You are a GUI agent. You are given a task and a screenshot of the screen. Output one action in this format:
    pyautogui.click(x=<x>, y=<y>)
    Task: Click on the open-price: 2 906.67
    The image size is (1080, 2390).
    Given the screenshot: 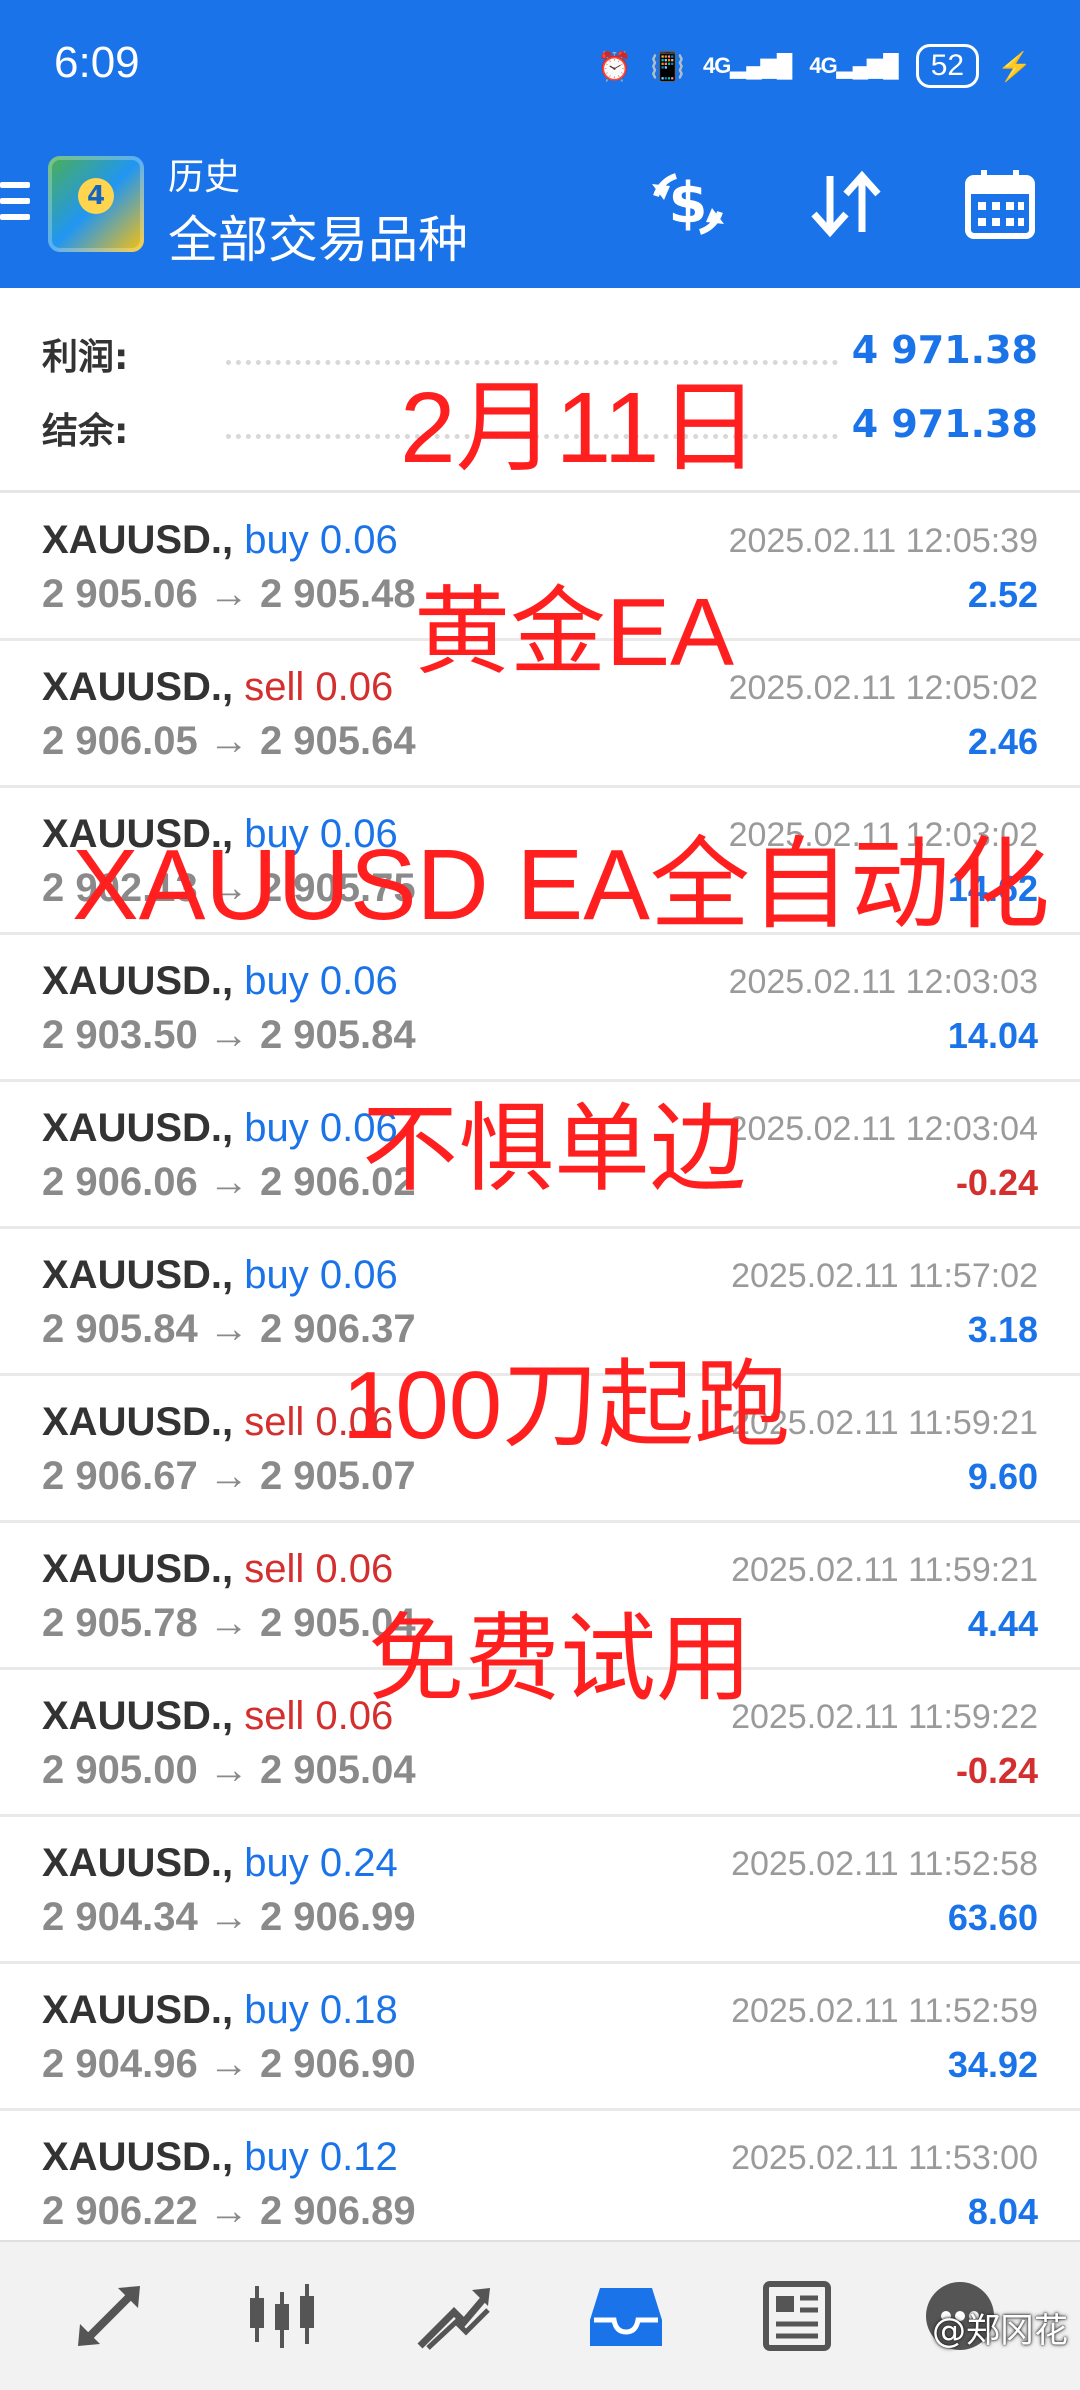 What is the action you would take?
    pyautogui.click(x=120, y=1476)
    